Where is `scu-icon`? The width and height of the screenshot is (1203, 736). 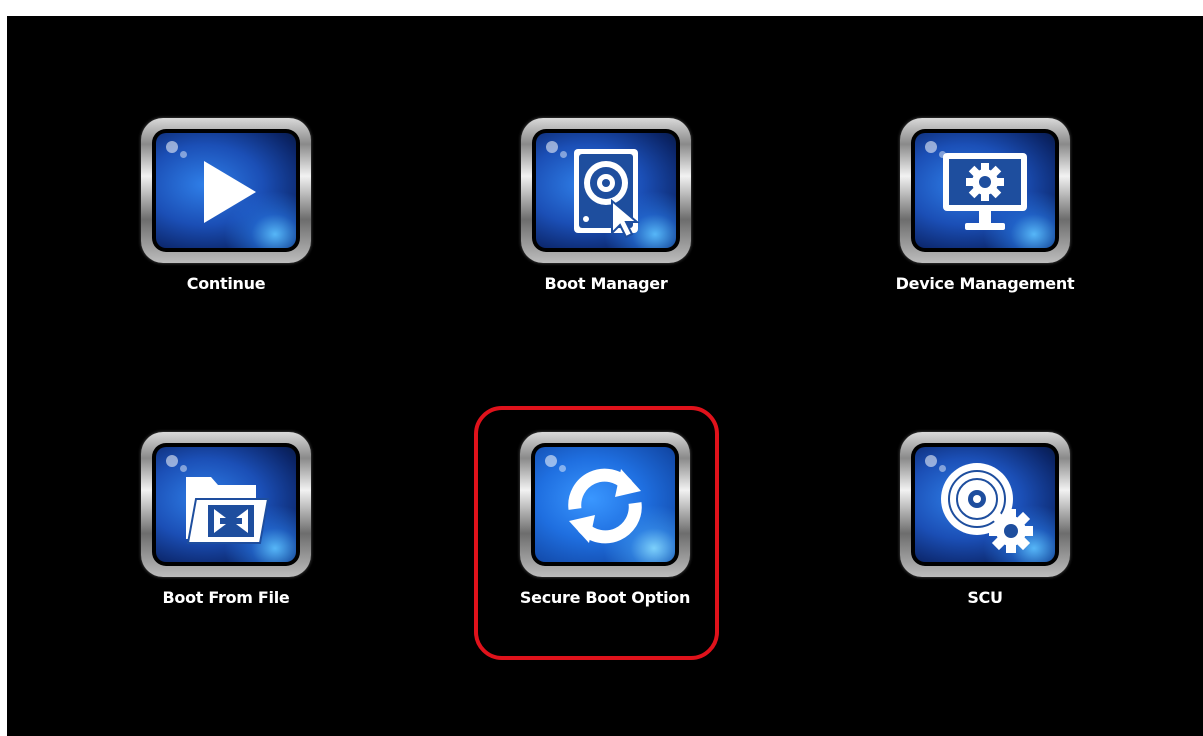 scu-icon is located at coordinates (987, 508).